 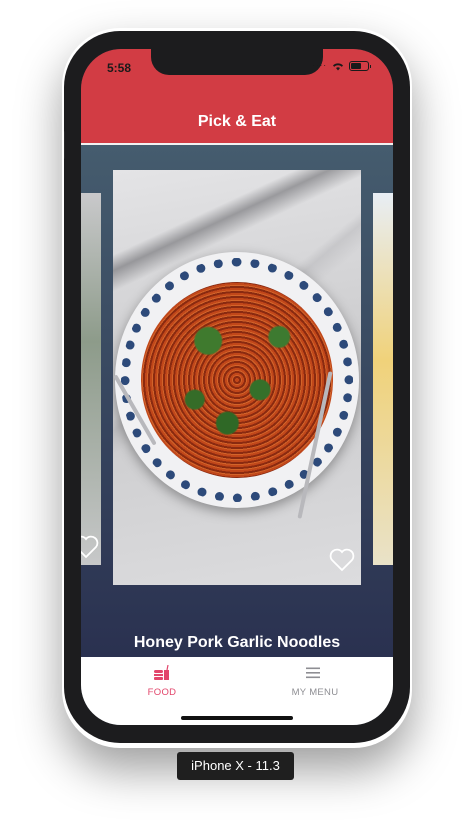 What do you see at coordinates (237, 718) in the screenshot?
I see `home-indicator` at bounding box center [237, 718].